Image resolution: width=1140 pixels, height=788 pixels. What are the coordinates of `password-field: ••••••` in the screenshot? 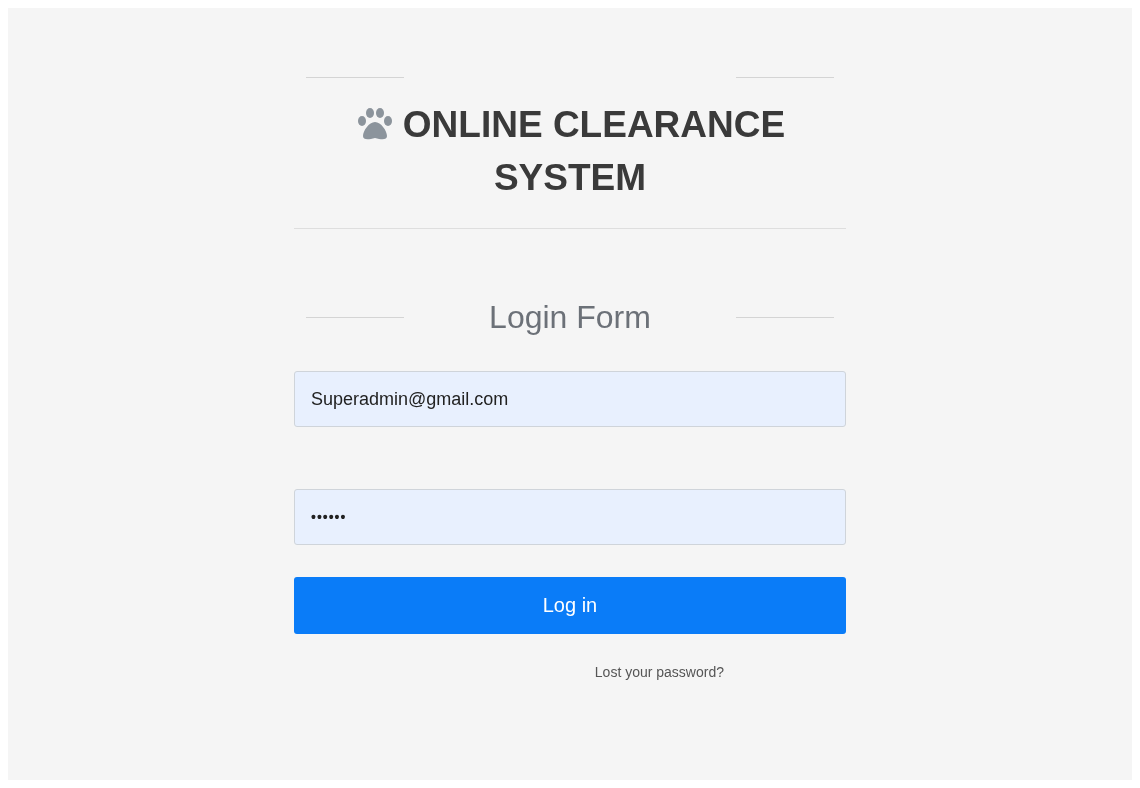 It's located at (570, 517).